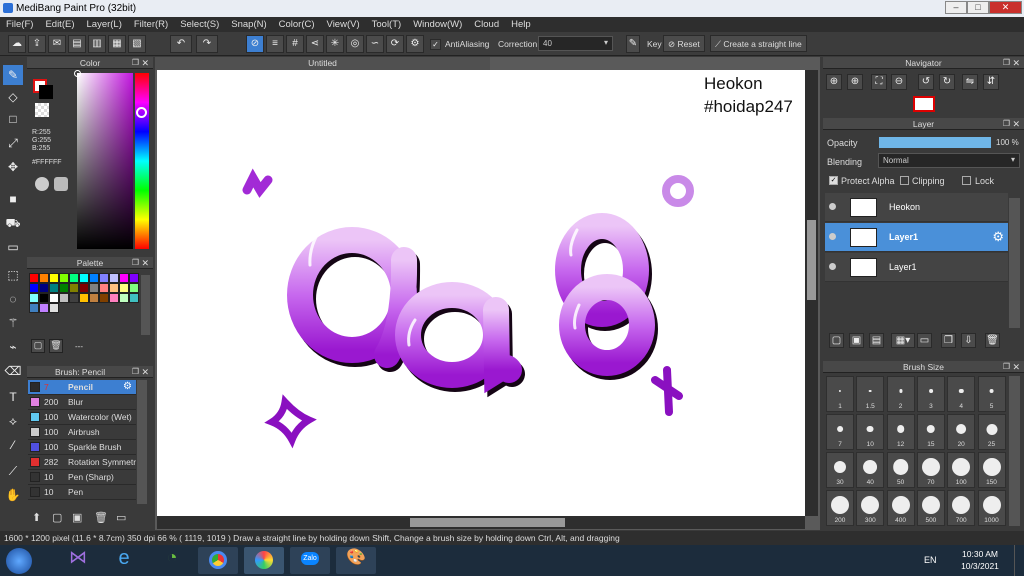 This screenshot has width=1024, height=576. What do you see at coordinates (97, 44) in the screenshot?
I see `document-icon: ▥` at bounding box center [97, 44].